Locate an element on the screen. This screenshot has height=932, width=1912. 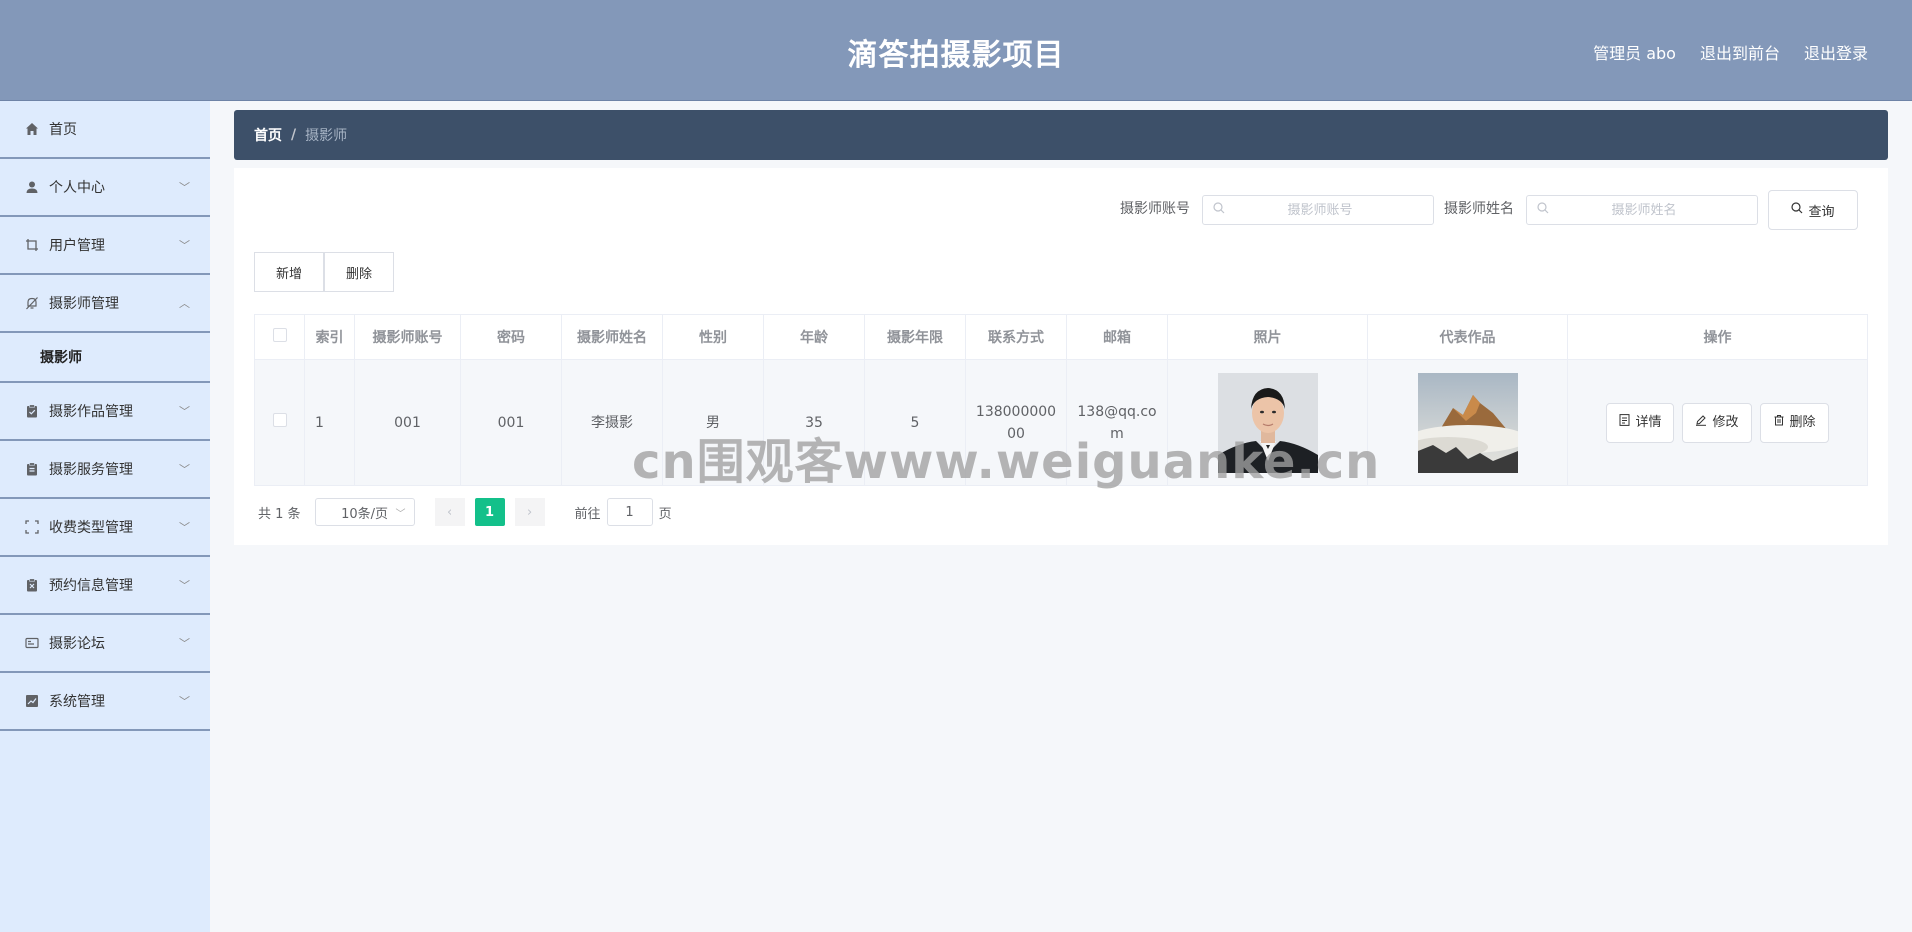
select-all-checkbox is located at coordinates (279, 335).